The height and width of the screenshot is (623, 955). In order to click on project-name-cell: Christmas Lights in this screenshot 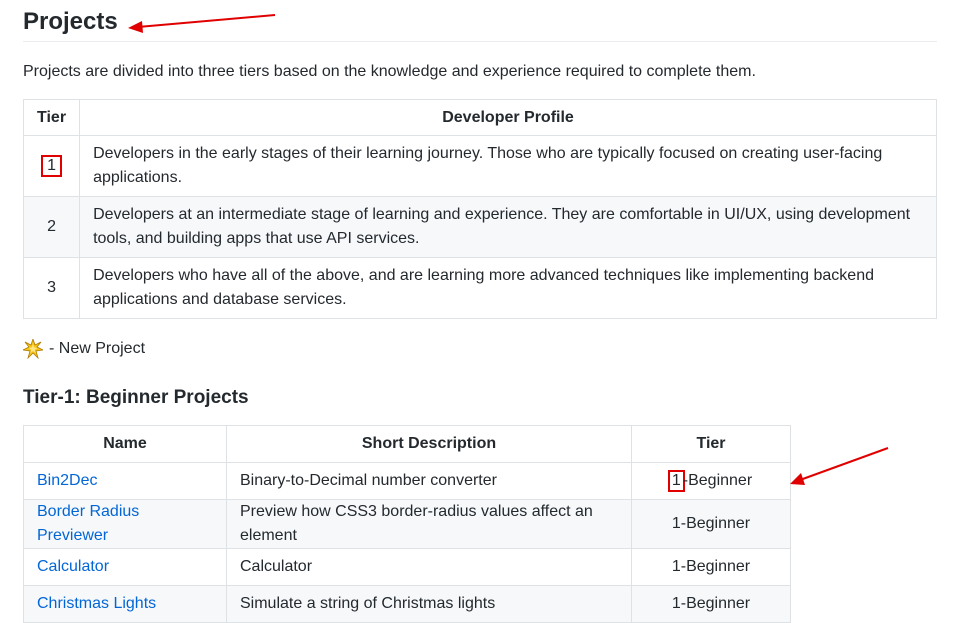, I will do `click(125, 604)`.